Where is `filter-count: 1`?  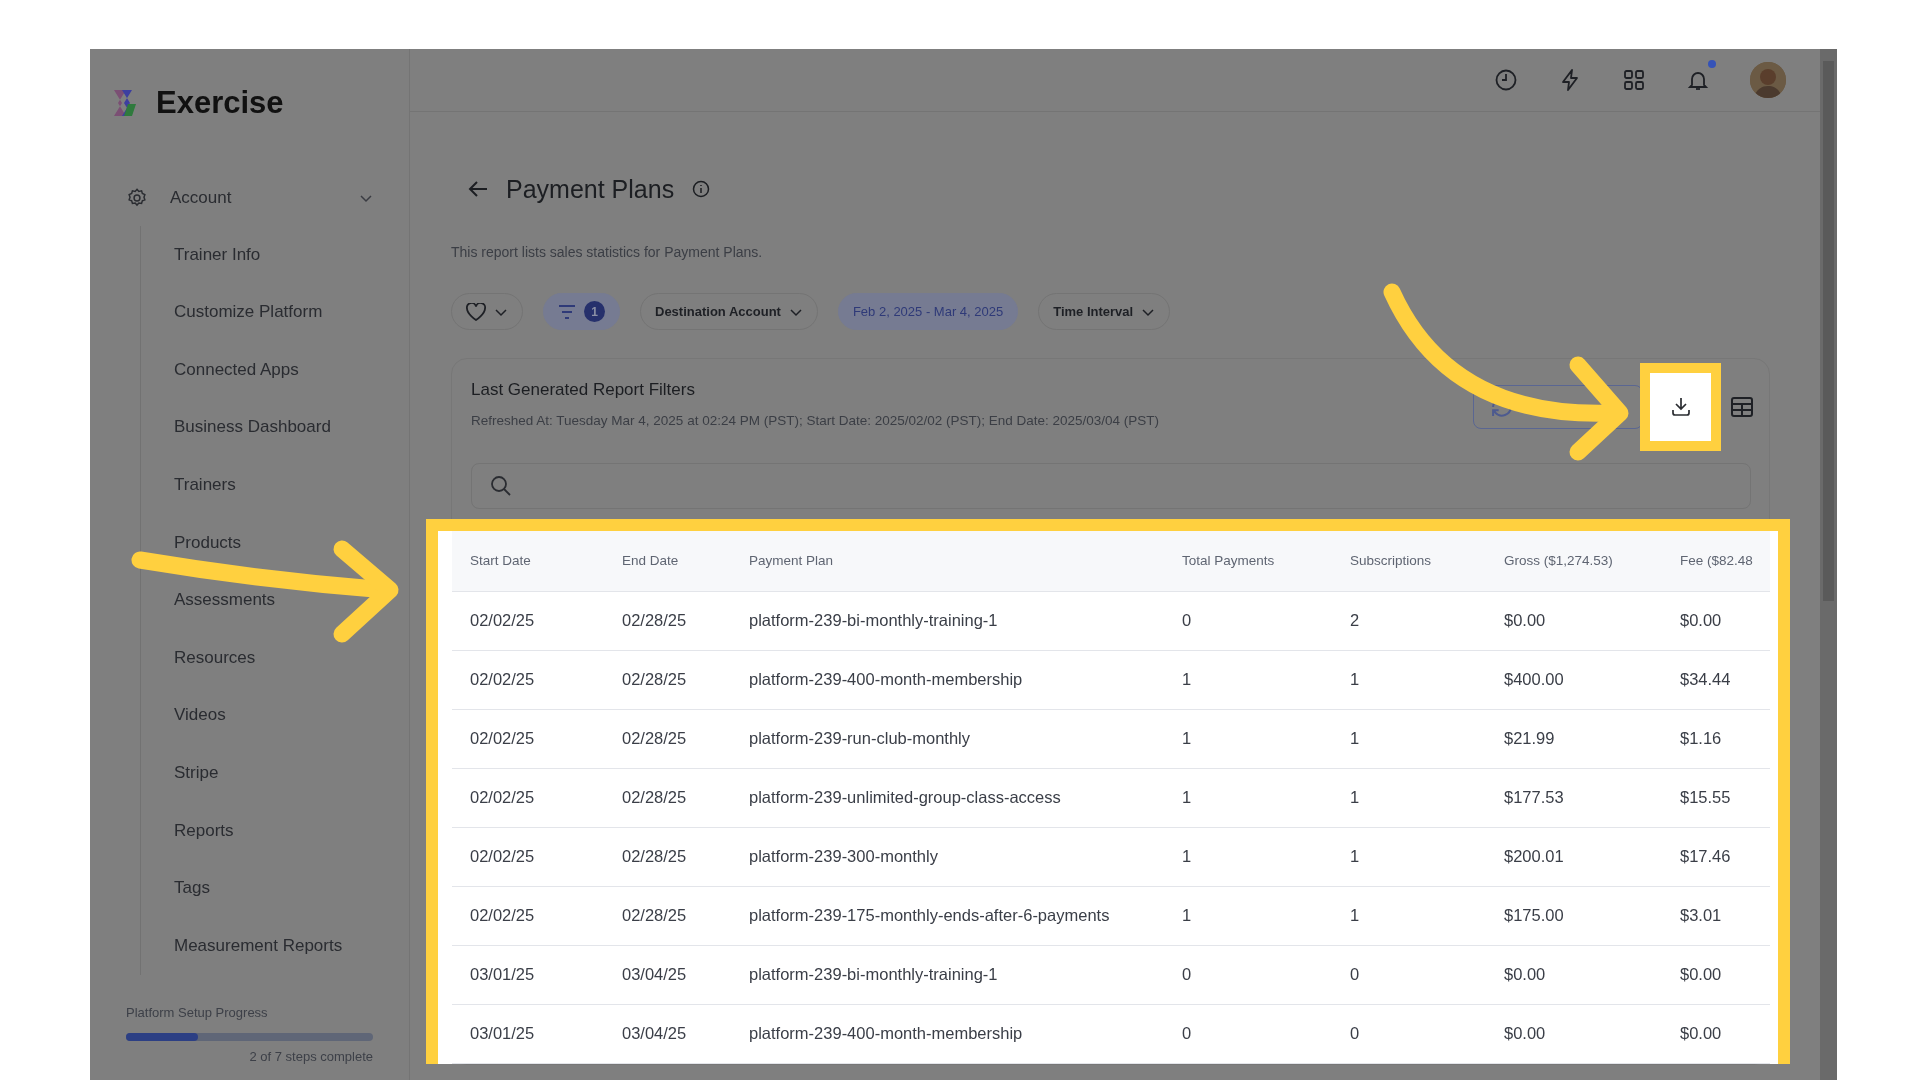
filter-count: 1 is located at coordinates (594, 311).